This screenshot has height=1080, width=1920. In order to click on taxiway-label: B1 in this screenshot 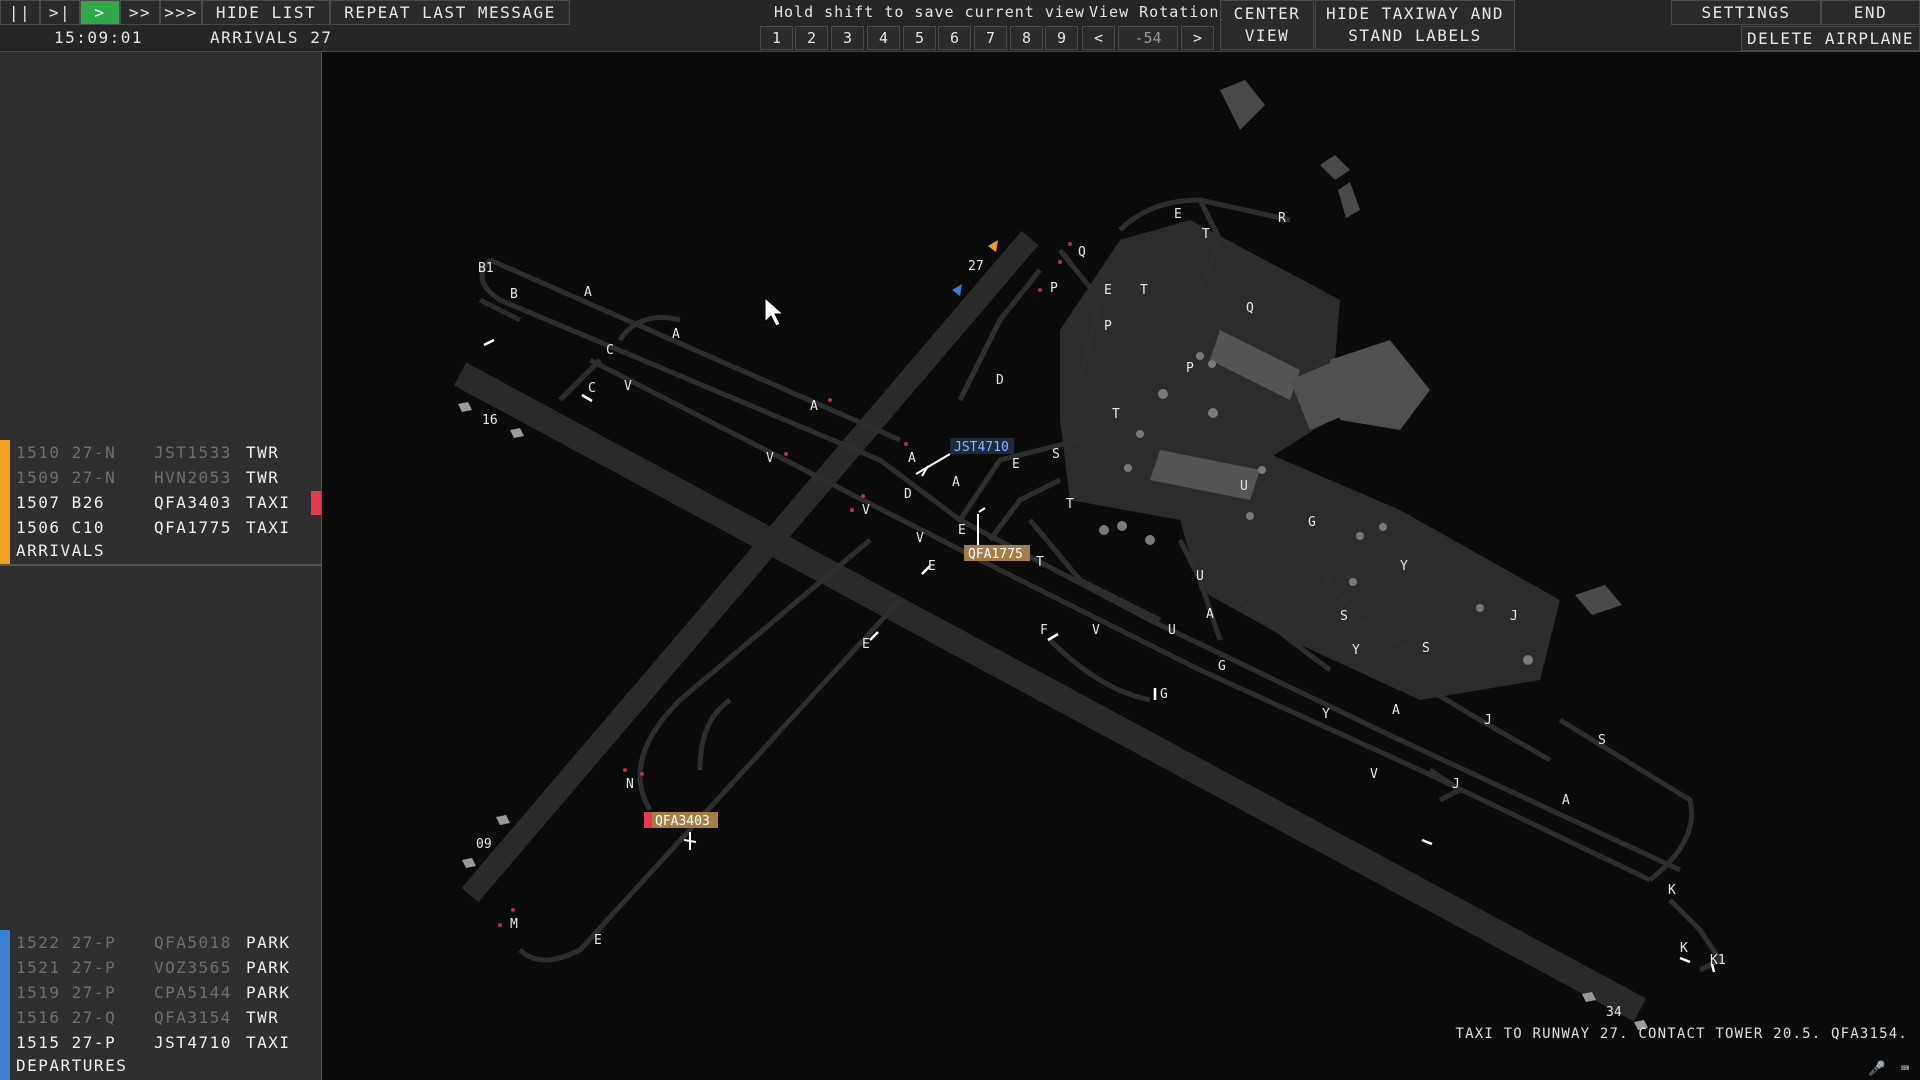, I will do `click(486, 268)`.